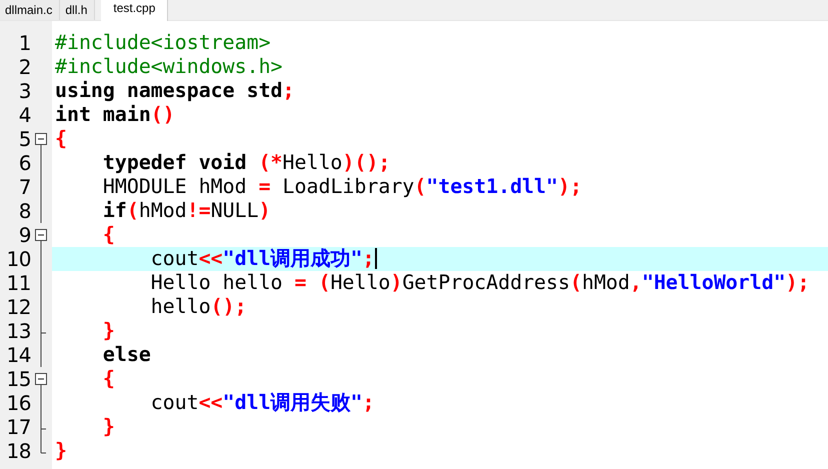 This screenshot has width=828, height=469. Describe the element at coordinates (25, 211) in the screenshot. I see `line-number: 8` at that location.